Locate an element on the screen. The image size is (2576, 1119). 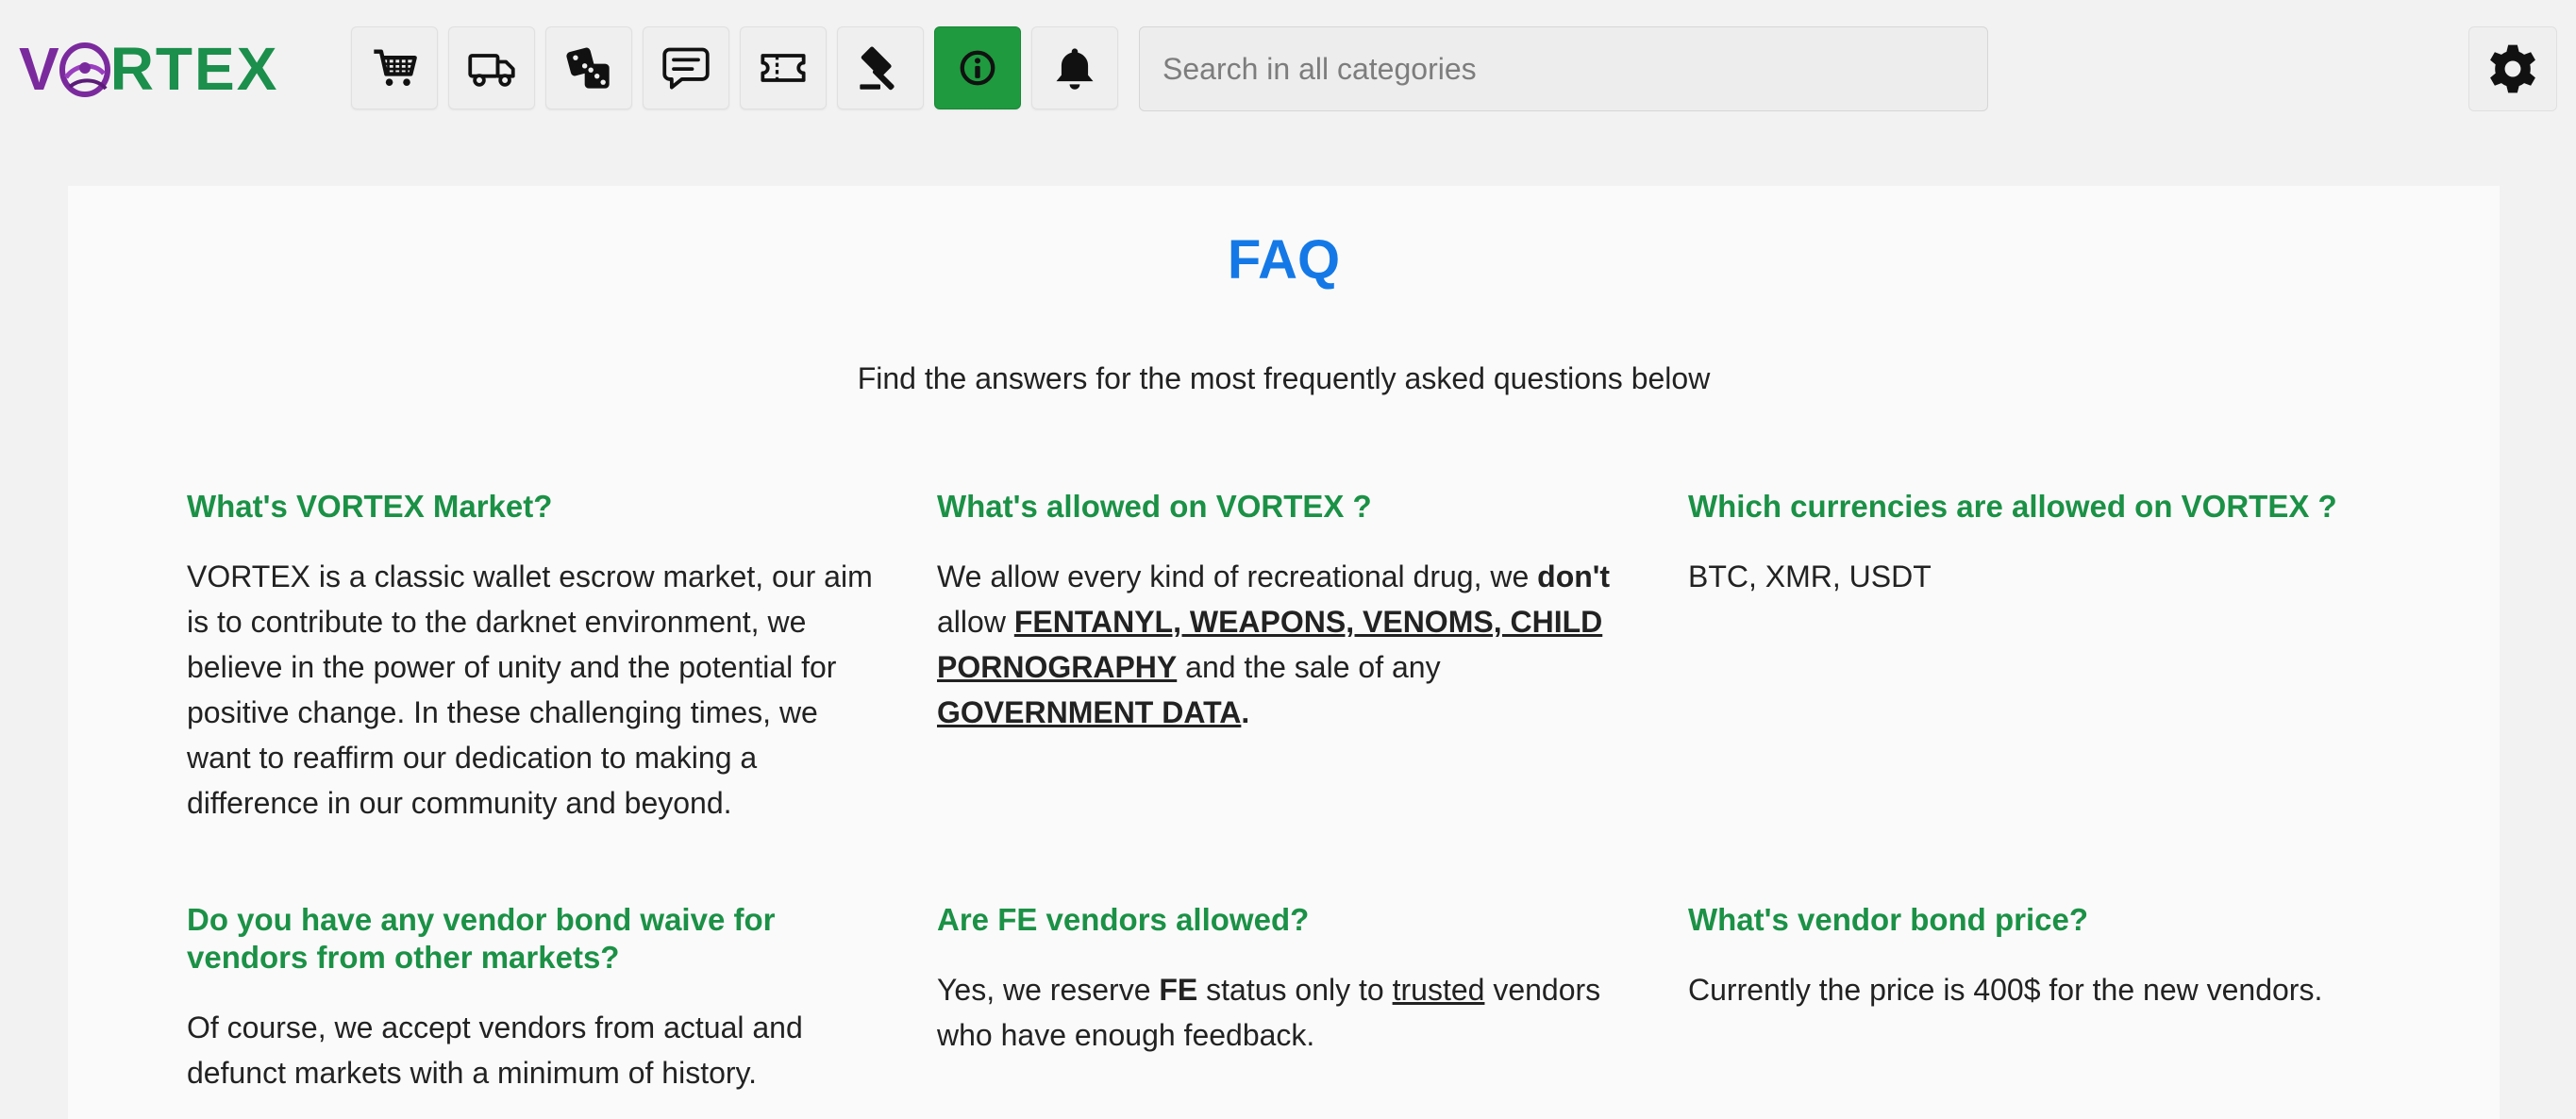
answer-emphasis: don't is located at coordinates (1574, 576).